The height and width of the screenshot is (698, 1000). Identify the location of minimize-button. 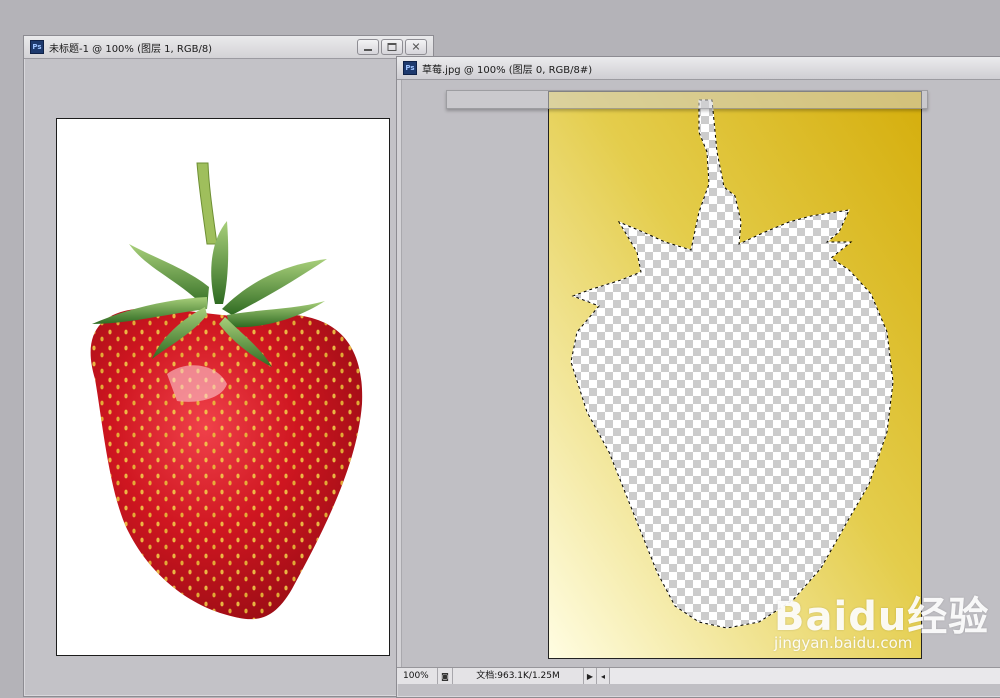
(368, 47).